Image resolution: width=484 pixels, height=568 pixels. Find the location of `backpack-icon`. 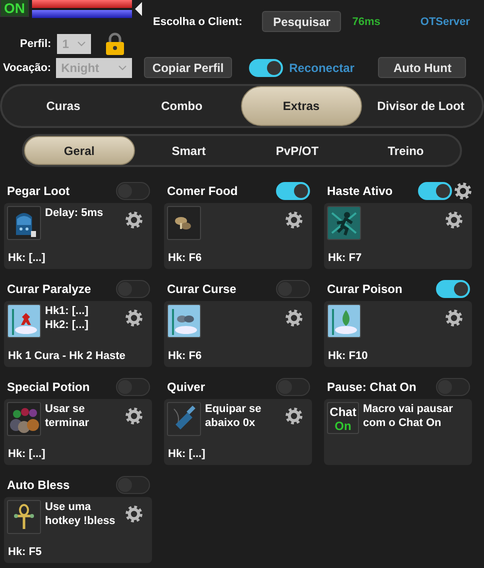

backpack-icon is located at coordinates (24, 223).